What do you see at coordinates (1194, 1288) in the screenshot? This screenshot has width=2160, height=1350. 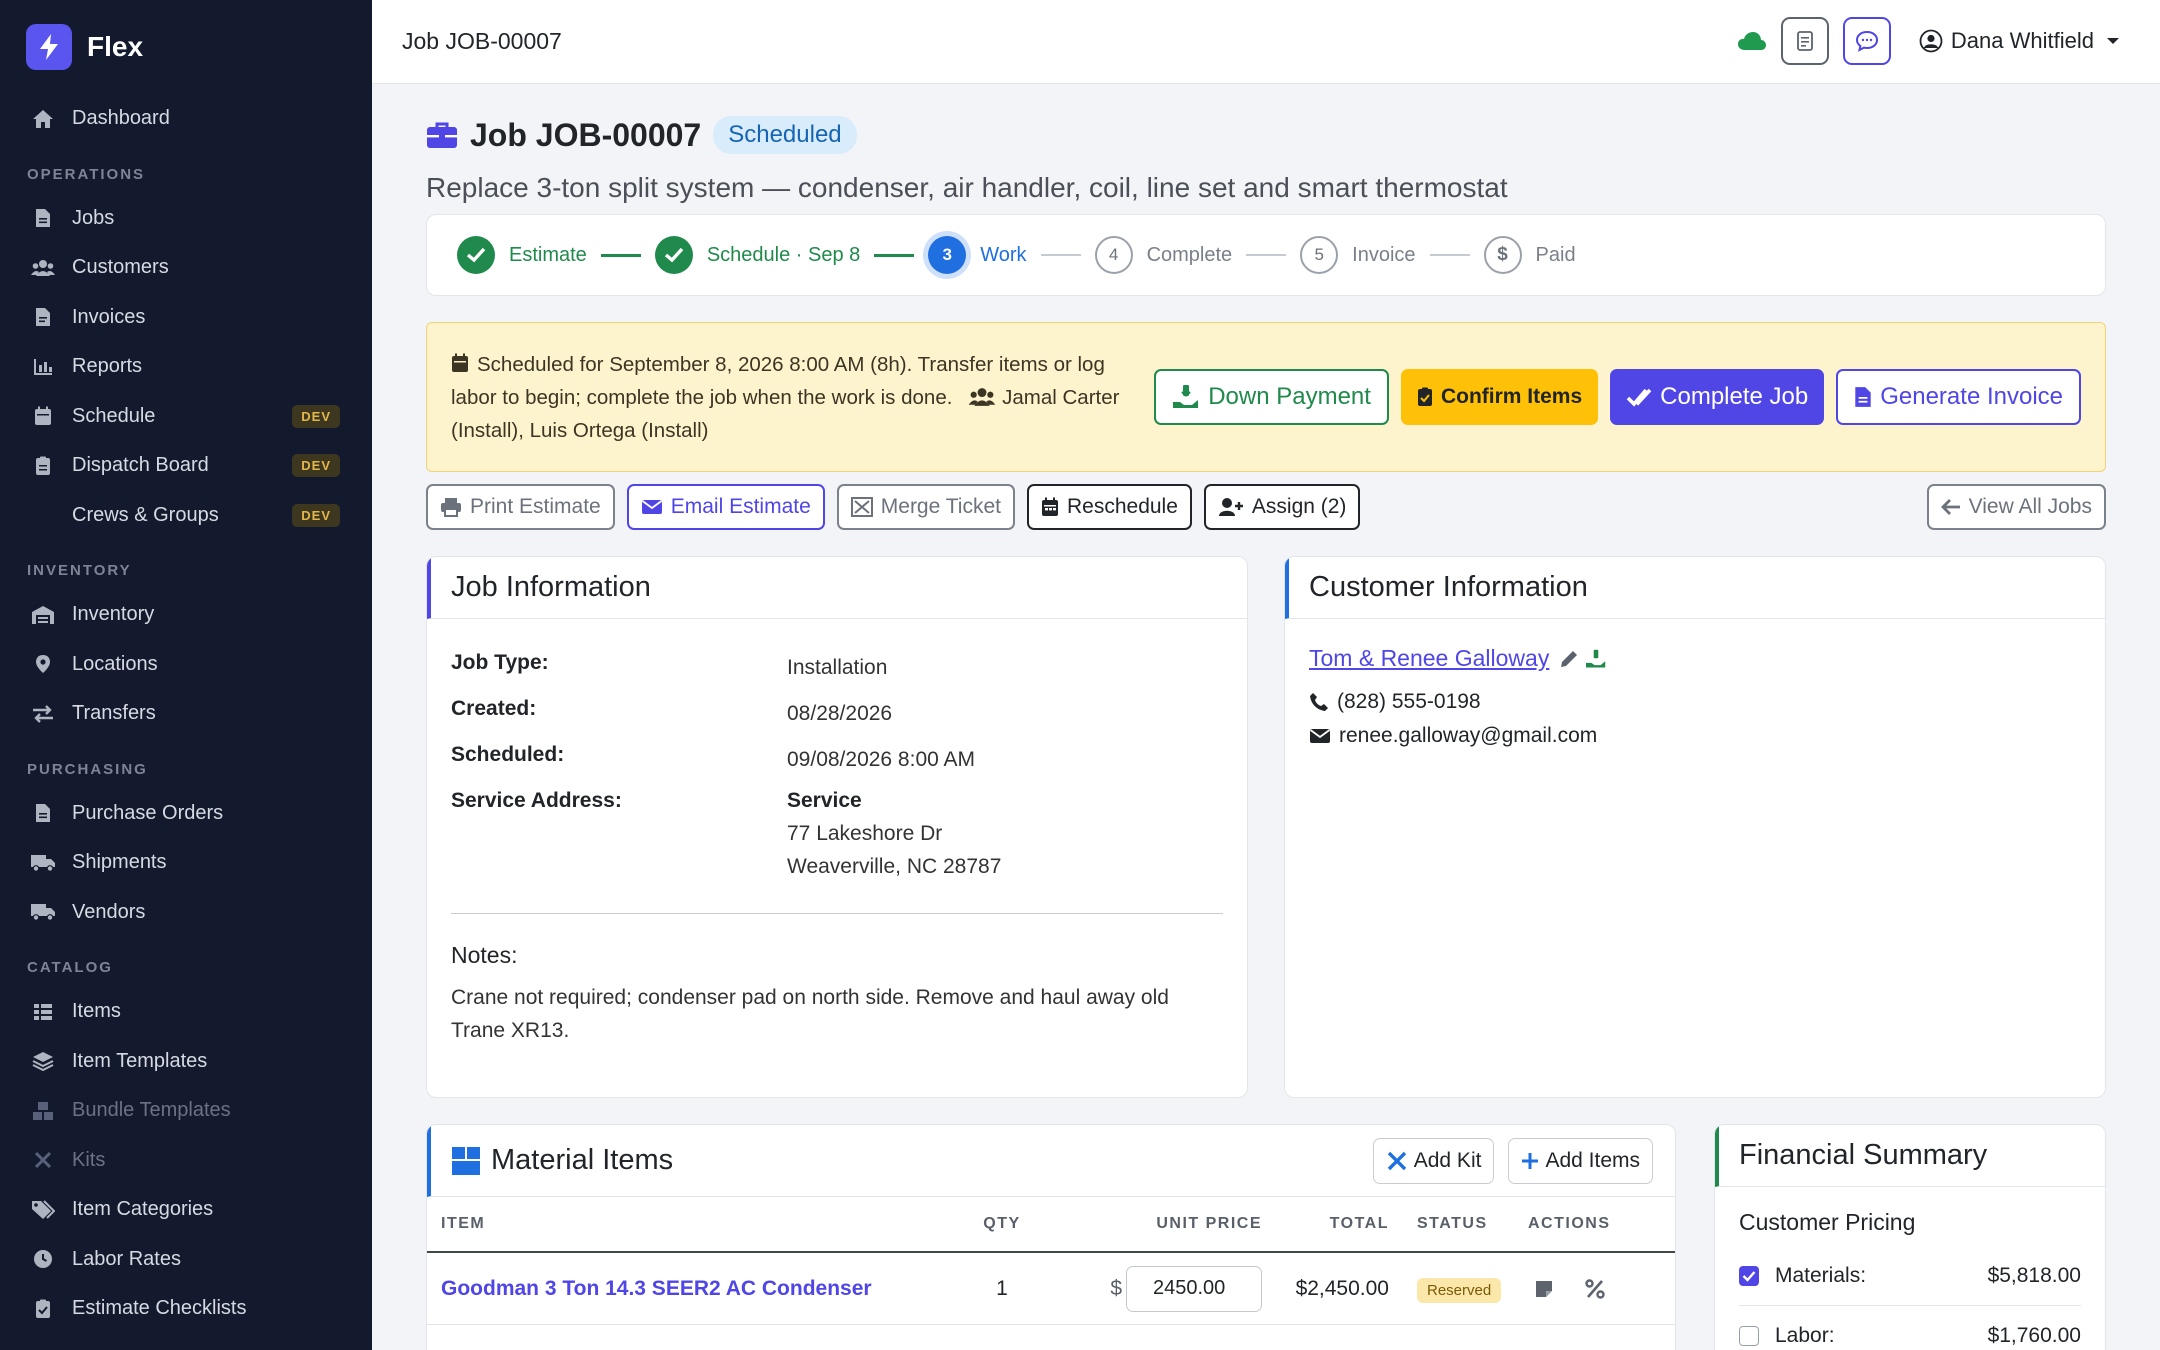 I see `unit-price-input: 2450.00` at bounding box center [1194, 1288].